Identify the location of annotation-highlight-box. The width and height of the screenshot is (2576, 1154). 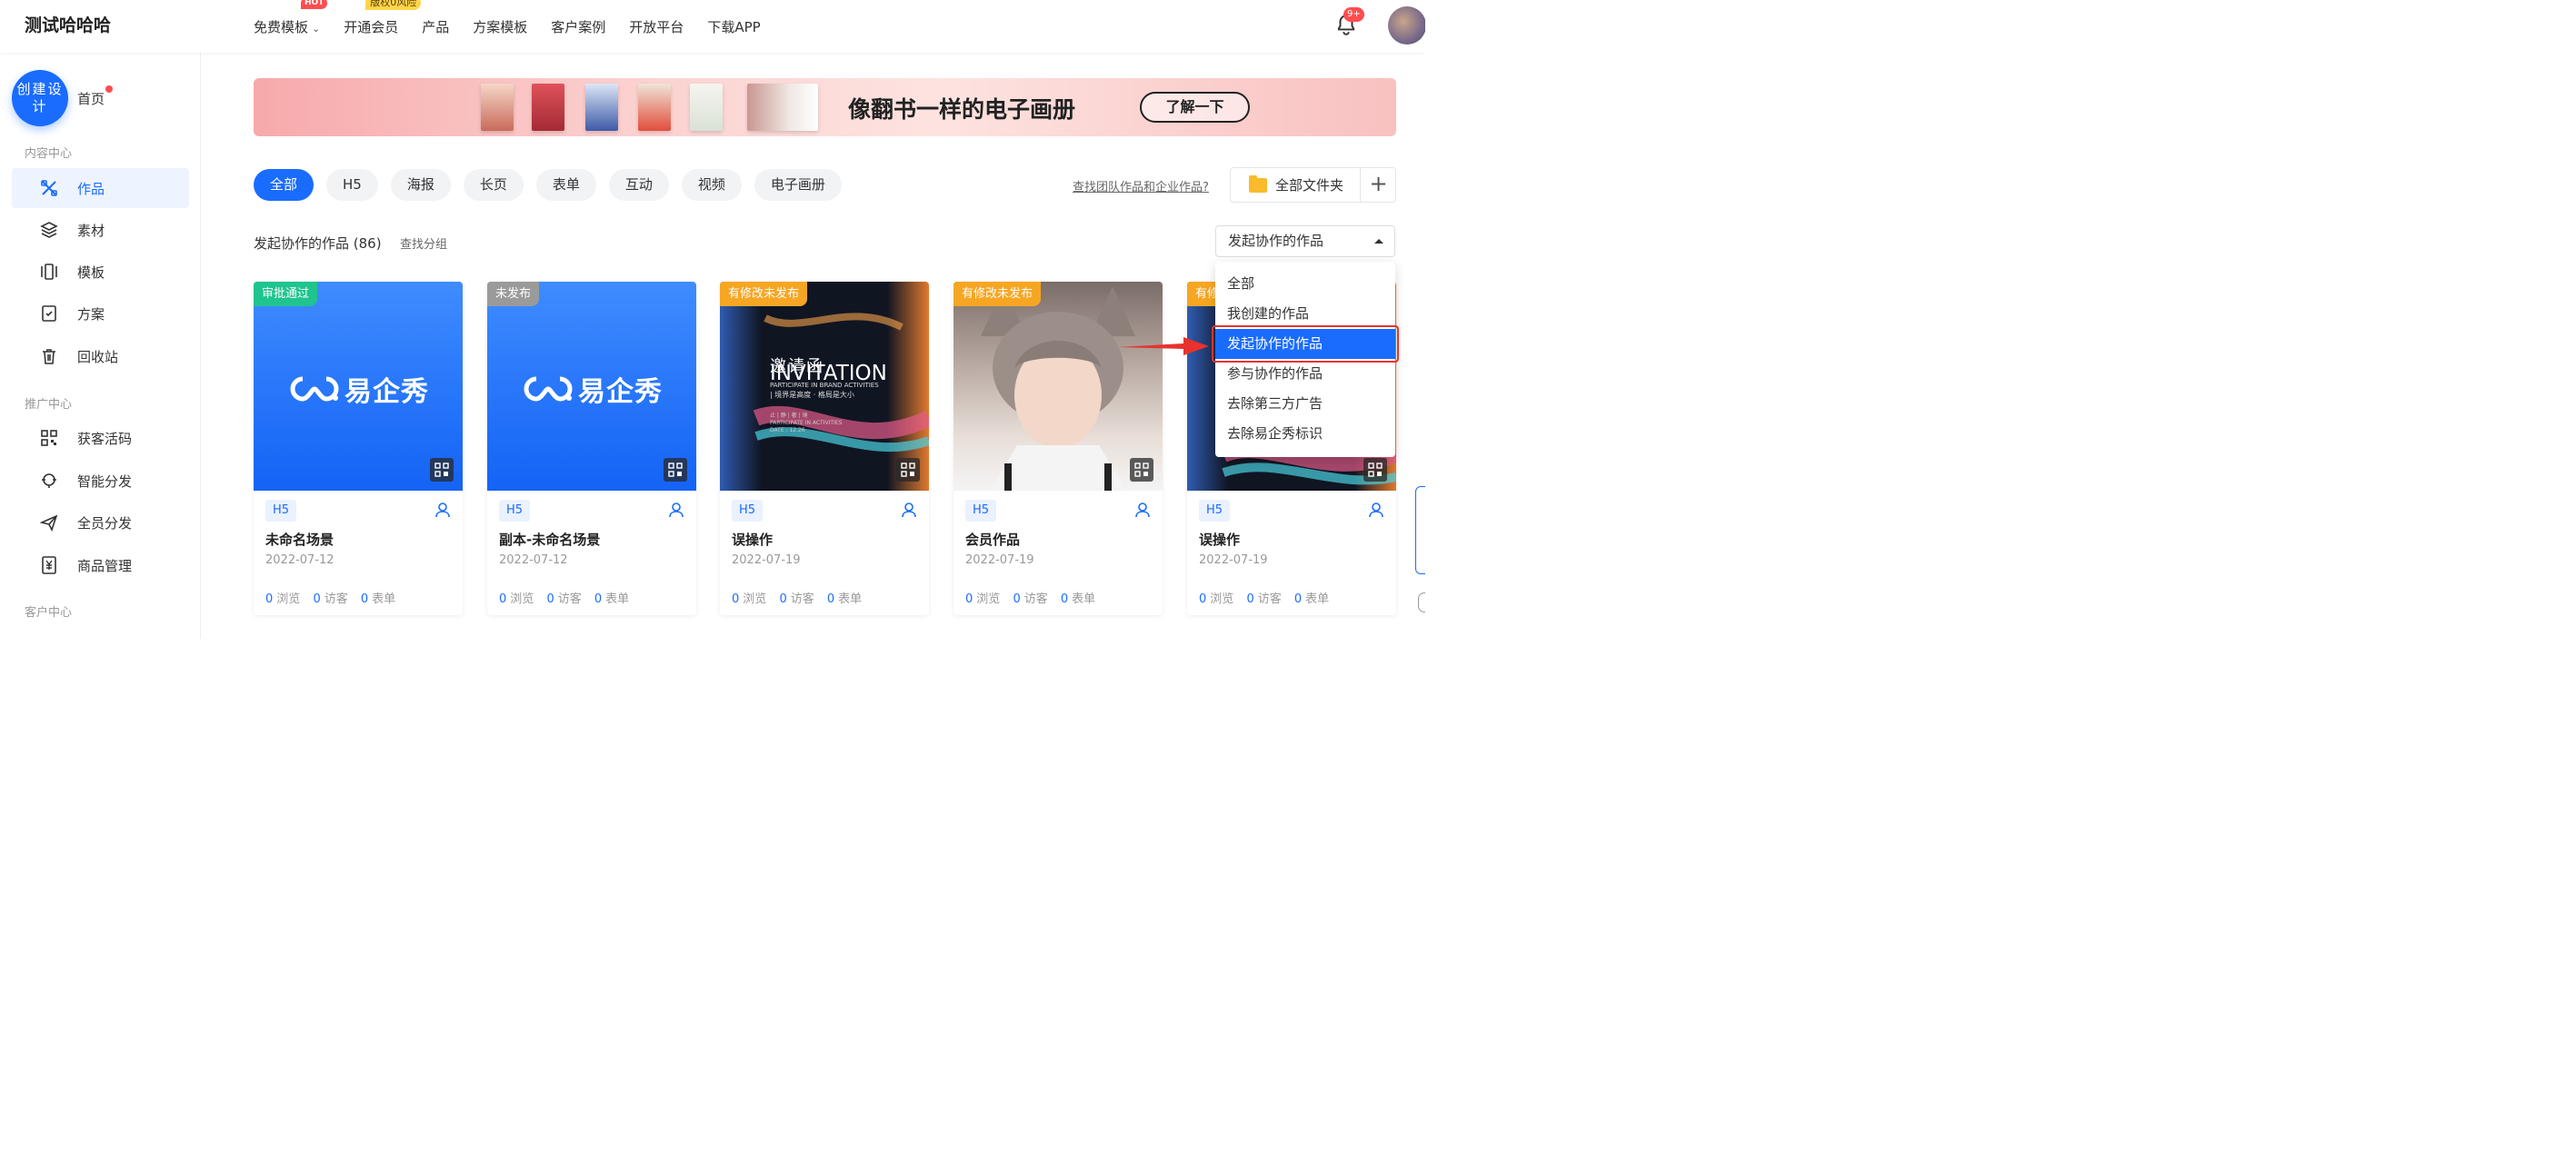
(1305, 344).